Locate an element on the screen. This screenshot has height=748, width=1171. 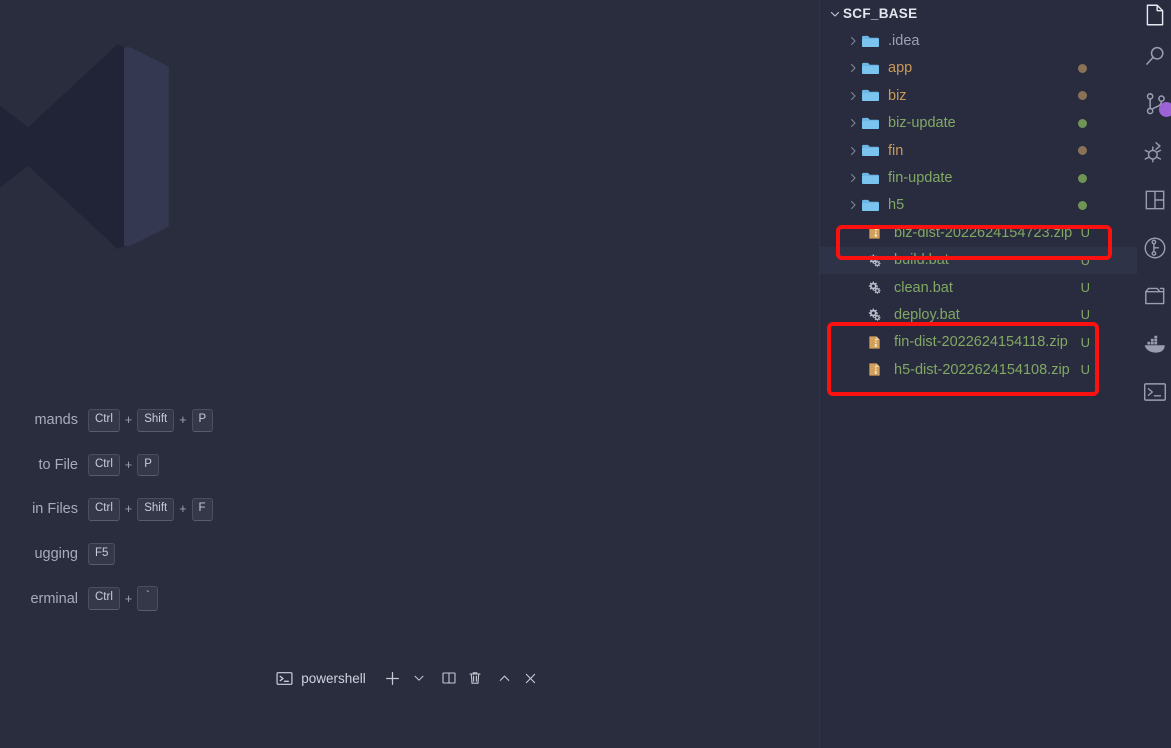
shortcut-row: to File Ctrl + P is located at coordinates (115, 465).